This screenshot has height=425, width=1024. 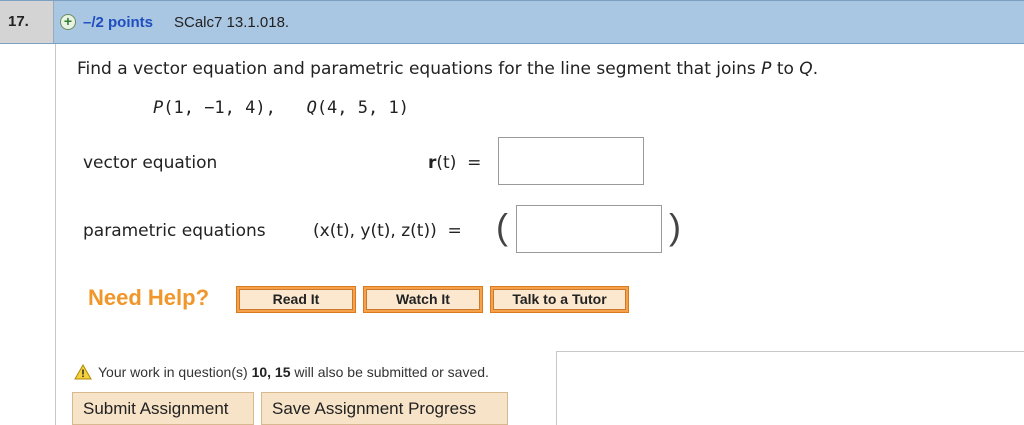 What do you see at coordinates (362, 108) in the screenshot?
I see `point-q-coords: (4, 5, 1)` at bounding box center [362, 108].